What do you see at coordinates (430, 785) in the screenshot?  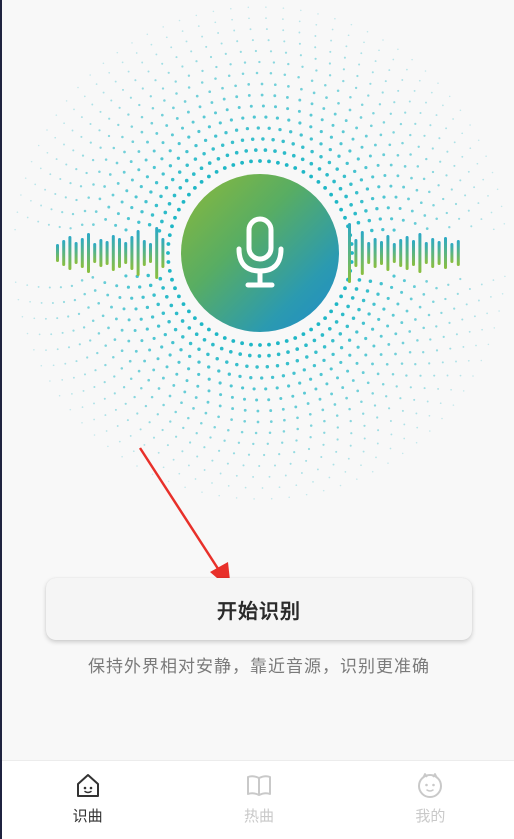 I see `face-icon` at bounding box center [430, 785].